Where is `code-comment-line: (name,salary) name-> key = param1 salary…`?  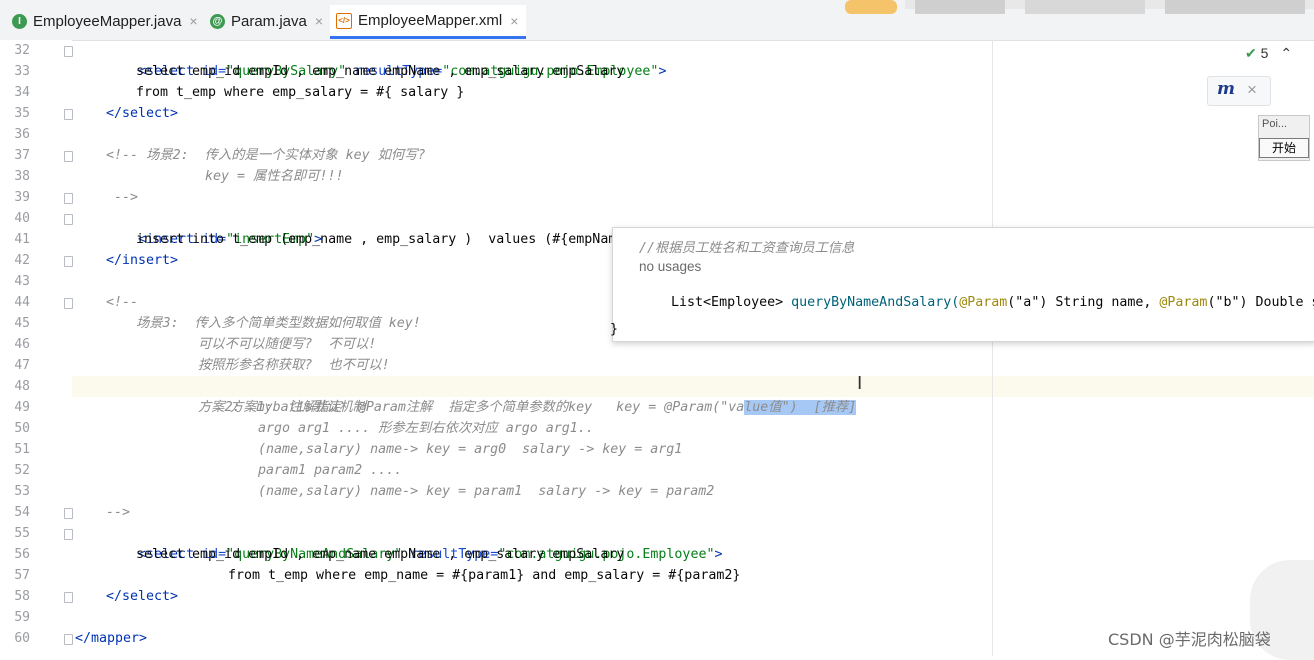
code-comment-line: (name,salary) name-> key = param1 salary… is located at coordinates (486, 491).